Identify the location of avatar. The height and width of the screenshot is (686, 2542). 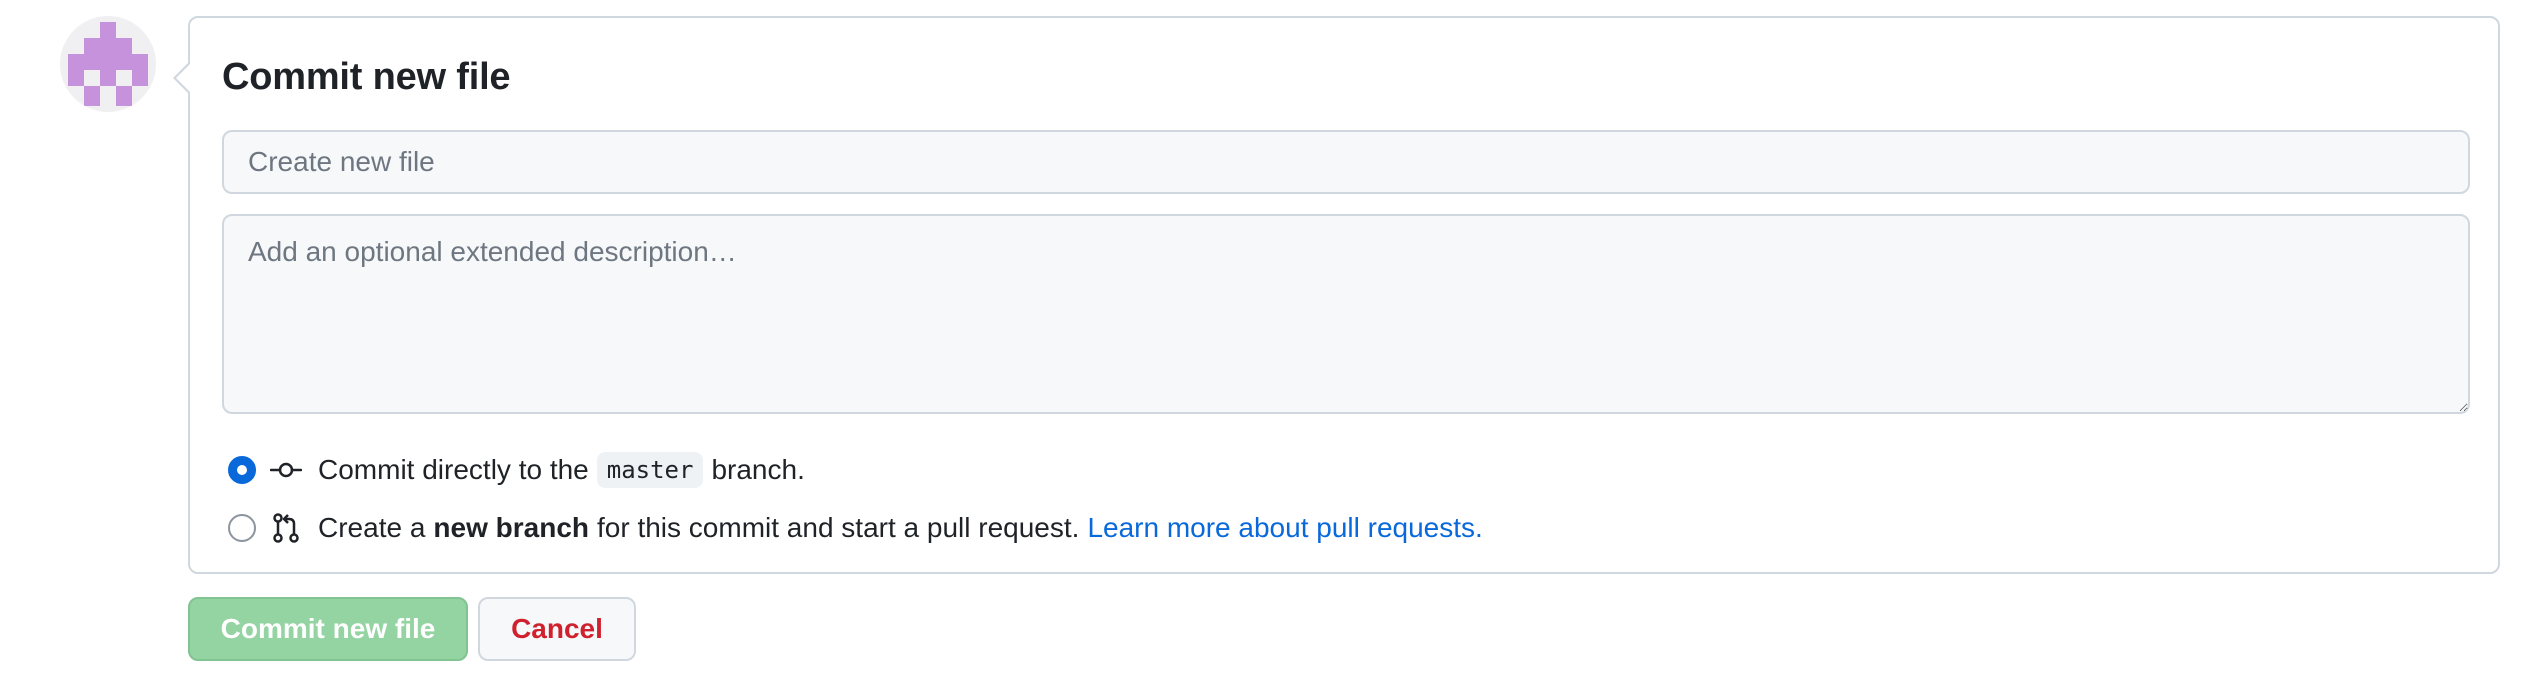
(108, 64).